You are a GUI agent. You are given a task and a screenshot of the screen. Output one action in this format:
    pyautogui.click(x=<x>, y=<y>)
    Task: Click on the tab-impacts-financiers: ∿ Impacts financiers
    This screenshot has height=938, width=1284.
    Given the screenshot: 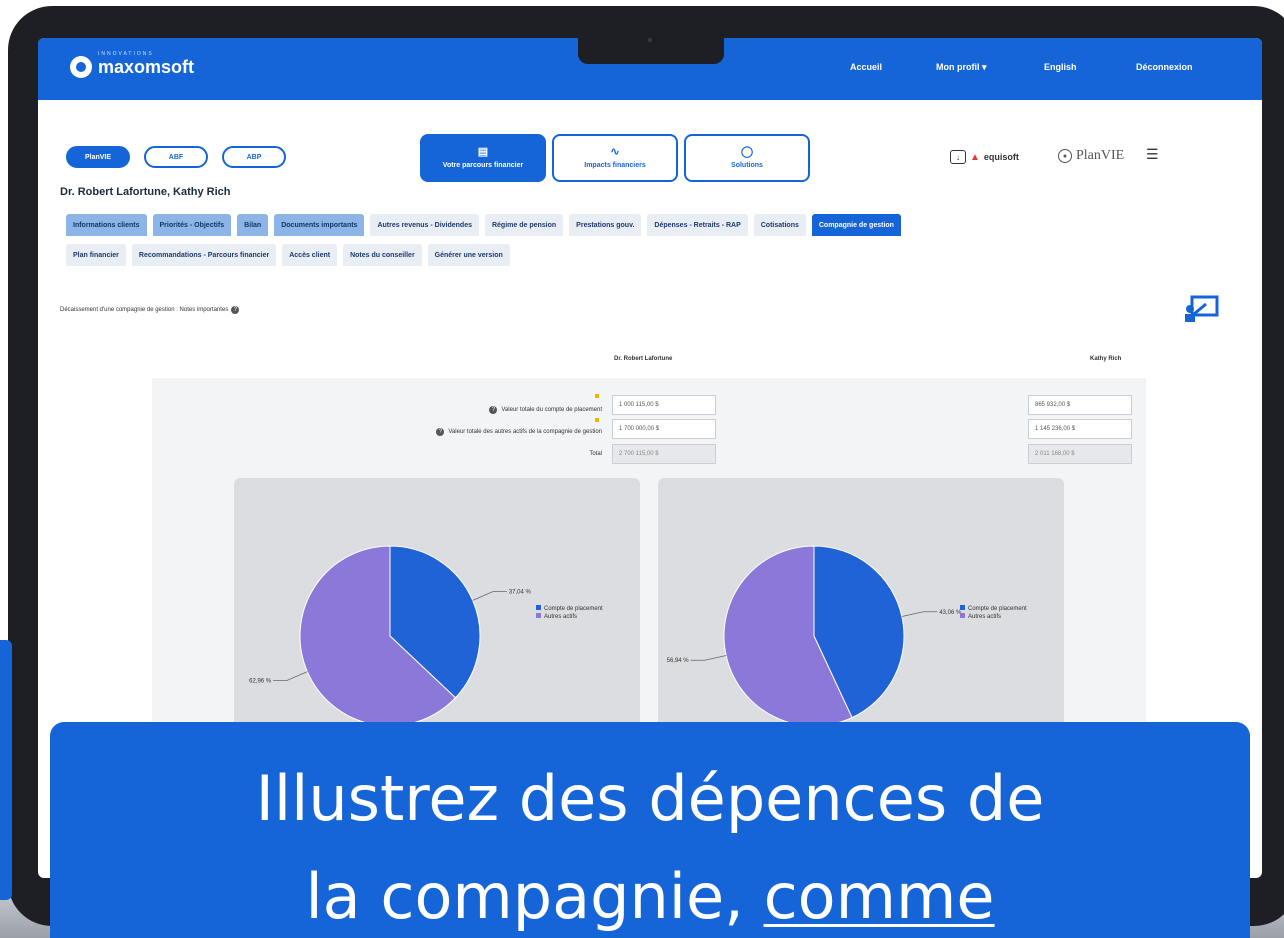 What is the action you would take?
    pyautogui.click(x=615, y=158)
    